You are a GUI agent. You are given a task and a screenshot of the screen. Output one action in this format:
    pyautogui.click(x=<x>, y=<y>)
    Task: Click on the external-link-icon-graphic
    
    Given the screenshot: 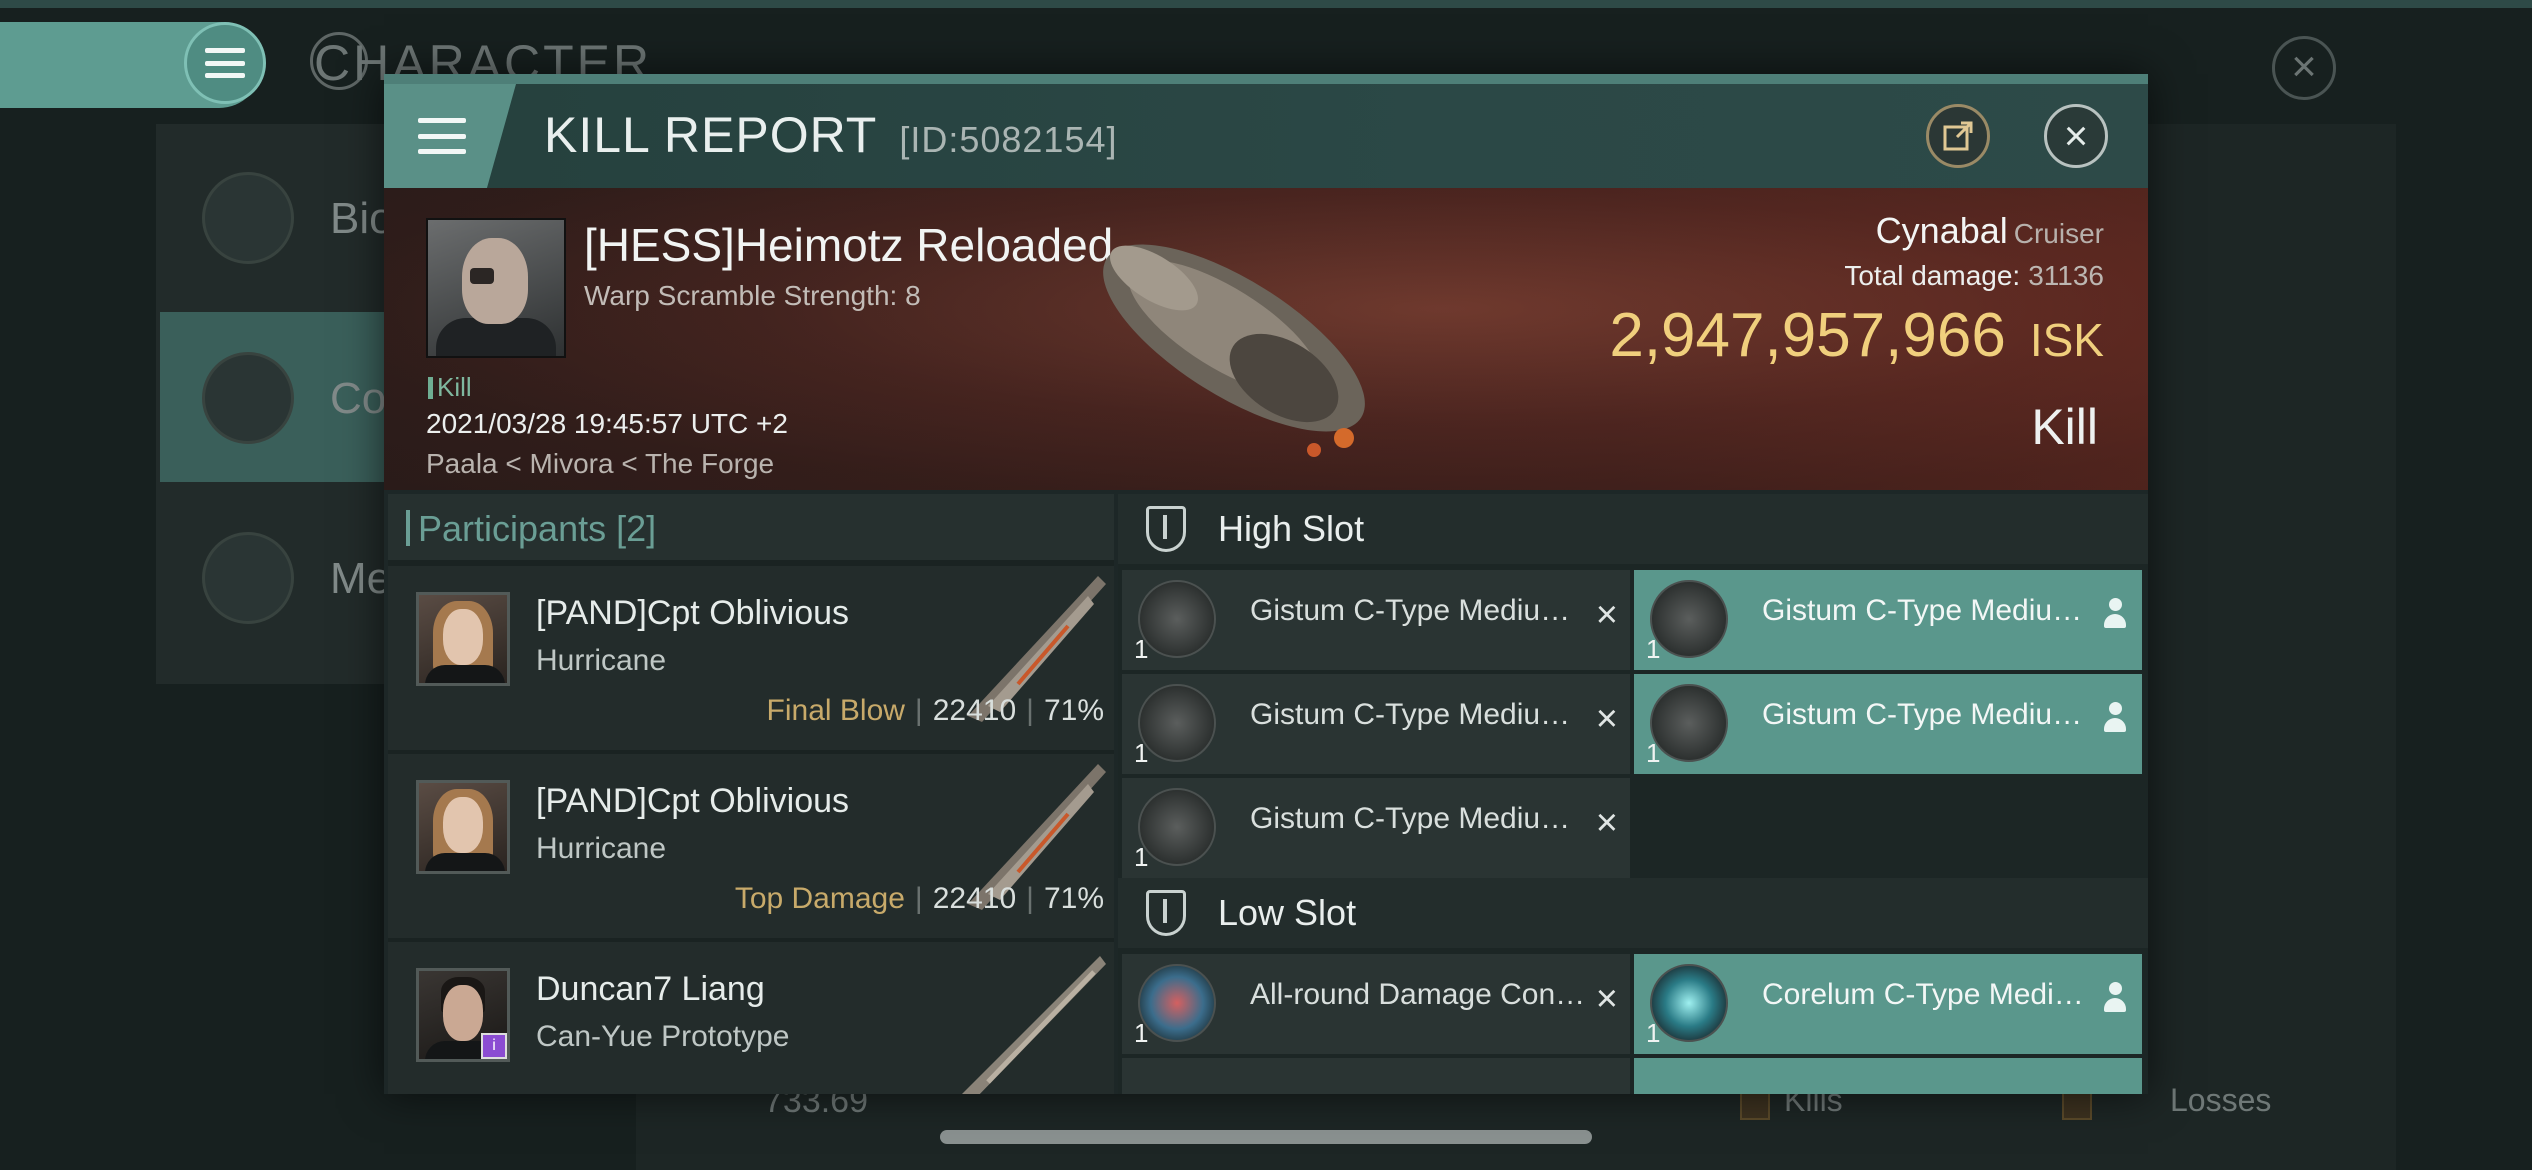 What is the action you would take?
    pyautogui.click(x=1958, y=136)
    